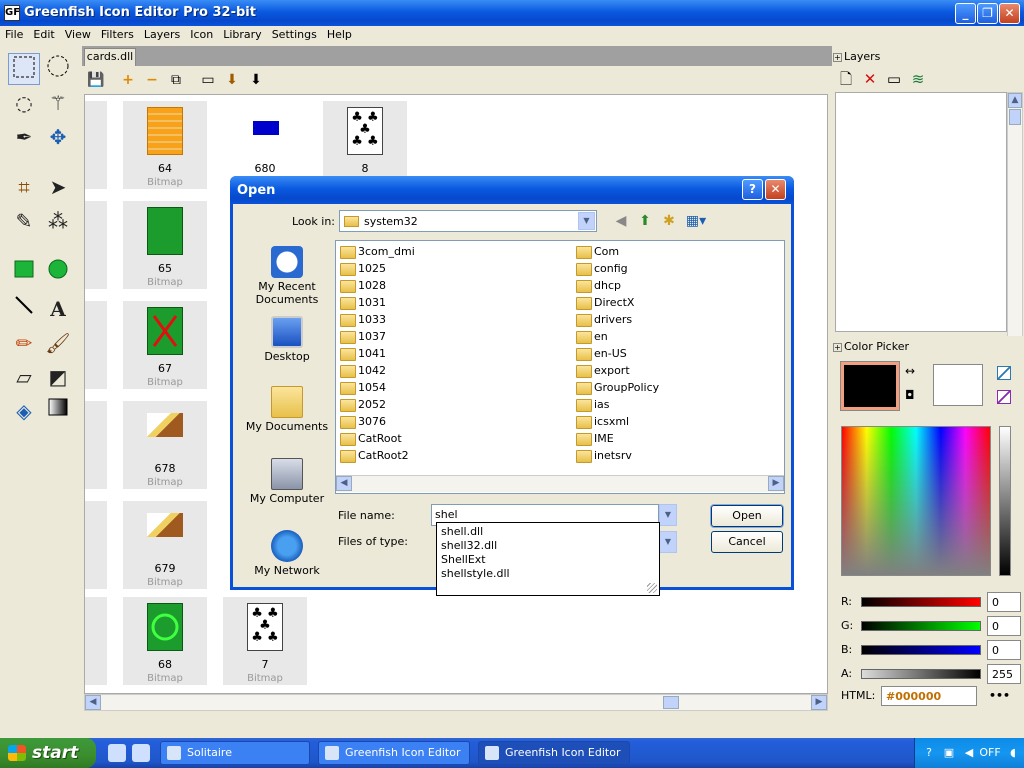  What do you see at coordinates (48, 753) in the screenshot?
I see `start-button: start` at bounding box center [48, 753].